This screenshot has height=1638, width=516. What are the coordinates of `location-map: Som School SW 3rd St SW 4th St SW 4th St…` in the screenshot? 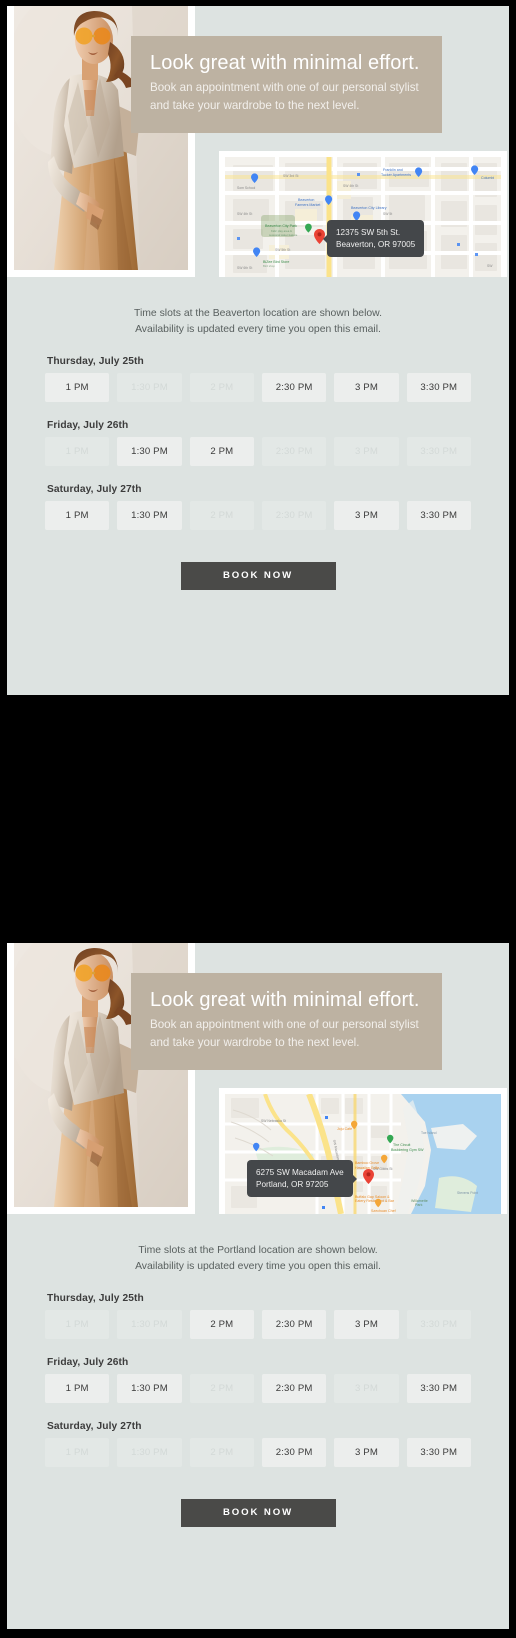 It's located at (363, 217).